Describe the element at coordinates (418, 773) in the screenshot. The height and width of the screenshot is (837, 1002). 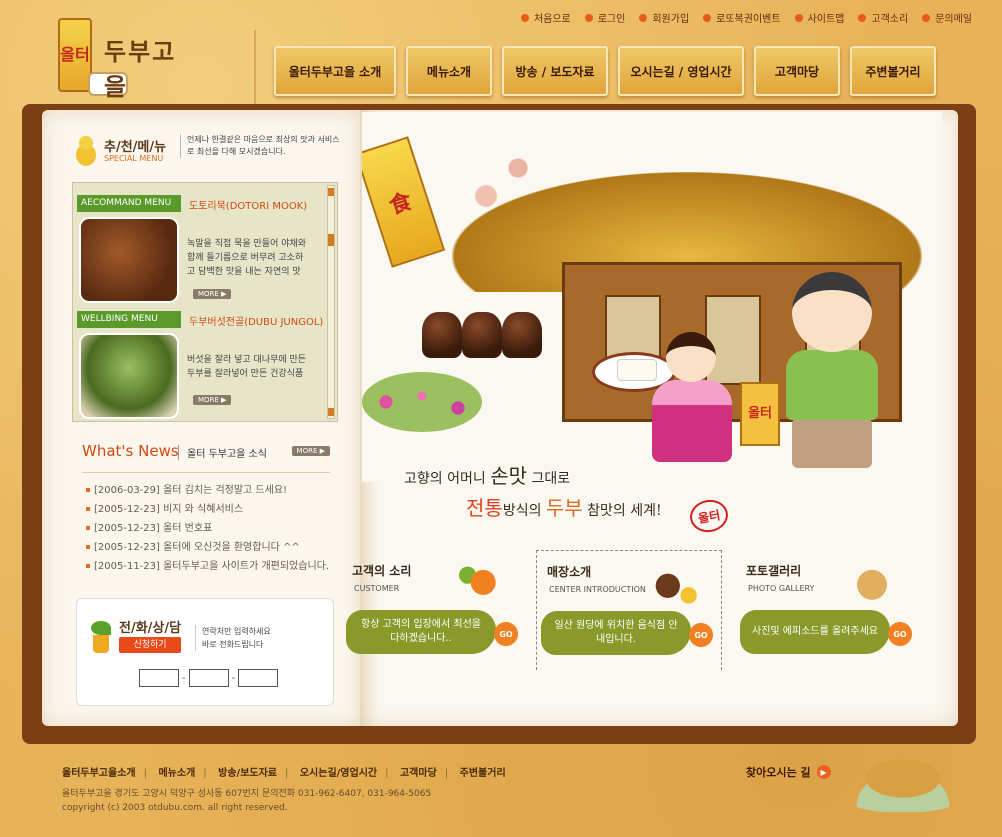
I see `footer-link-community: 고객마당` at that location.